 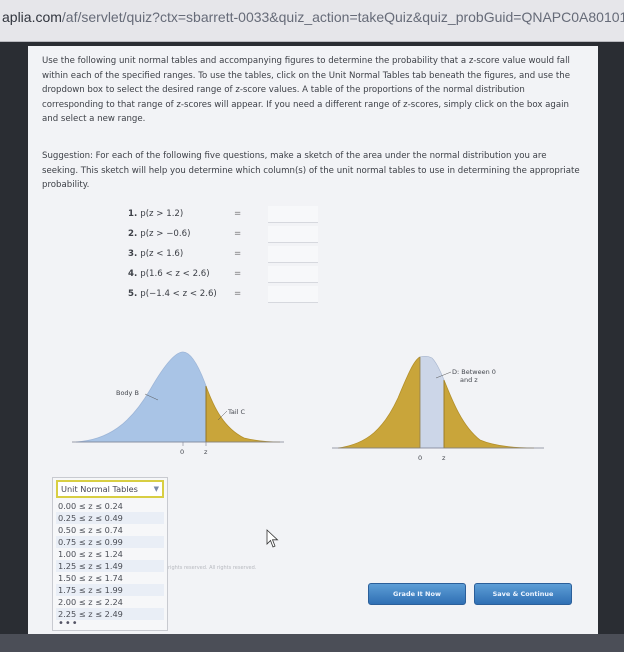 I want to click on url-domain: aplia.com, so click(x=32, y=17).